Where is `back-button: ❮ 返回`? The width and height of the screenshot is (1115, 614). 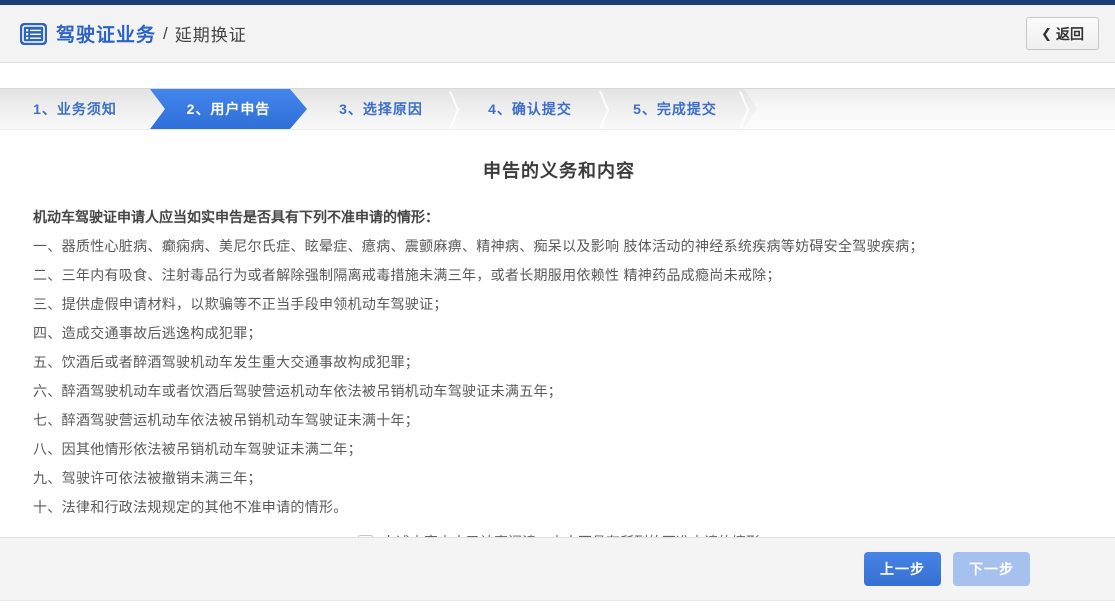 back-button: ❮ 返回 is located at coordinates (1062, 33).